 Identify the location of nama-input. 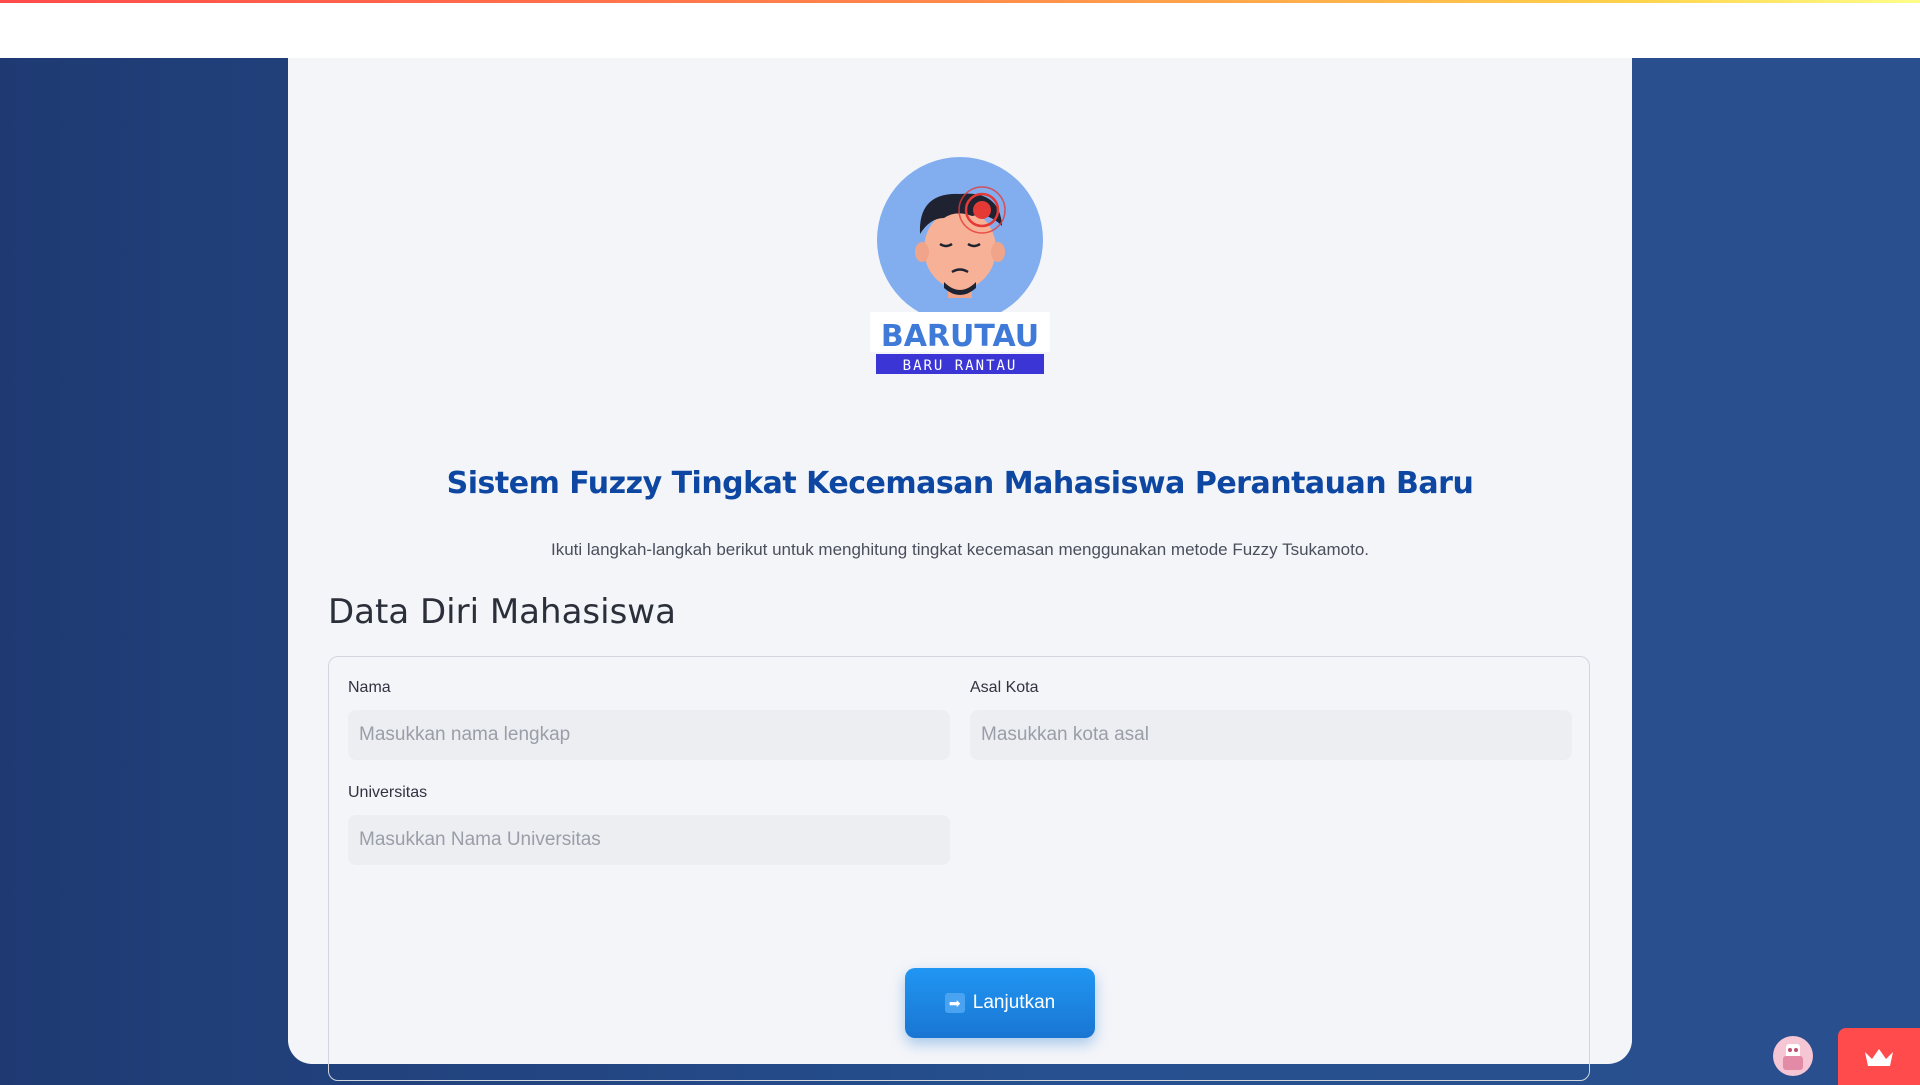
(649, 735).